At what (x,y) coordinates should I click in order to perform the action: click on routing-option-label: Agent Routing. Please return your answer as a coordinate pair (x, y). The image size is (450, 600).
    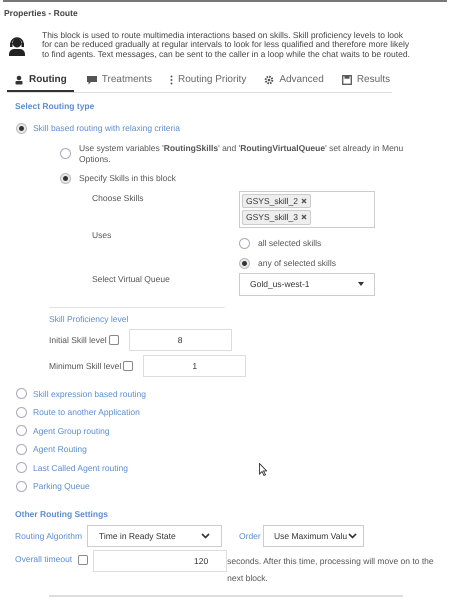
    Looking at the image, I should click on (60, 449).